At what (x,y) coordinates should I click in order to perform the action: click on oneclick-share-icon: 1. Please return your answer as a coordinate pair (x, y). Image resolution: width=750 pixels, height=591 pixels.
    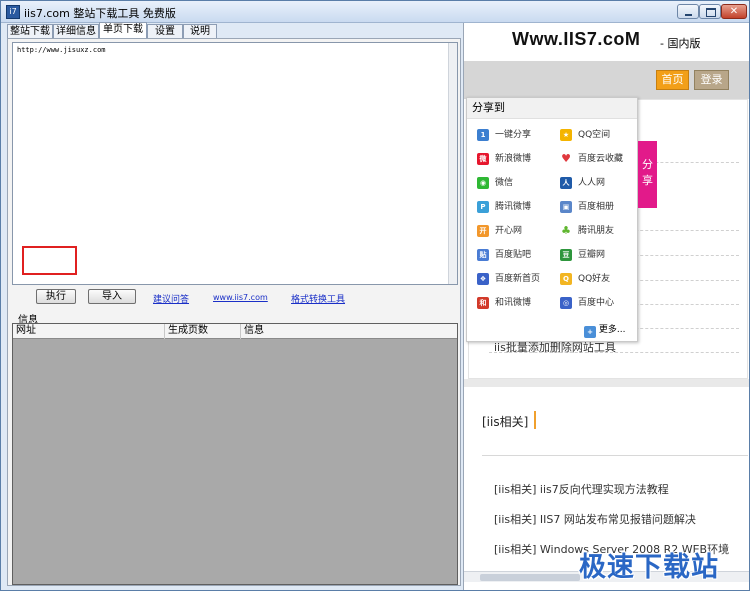
    Looking at the image, I should click on (483, 135).